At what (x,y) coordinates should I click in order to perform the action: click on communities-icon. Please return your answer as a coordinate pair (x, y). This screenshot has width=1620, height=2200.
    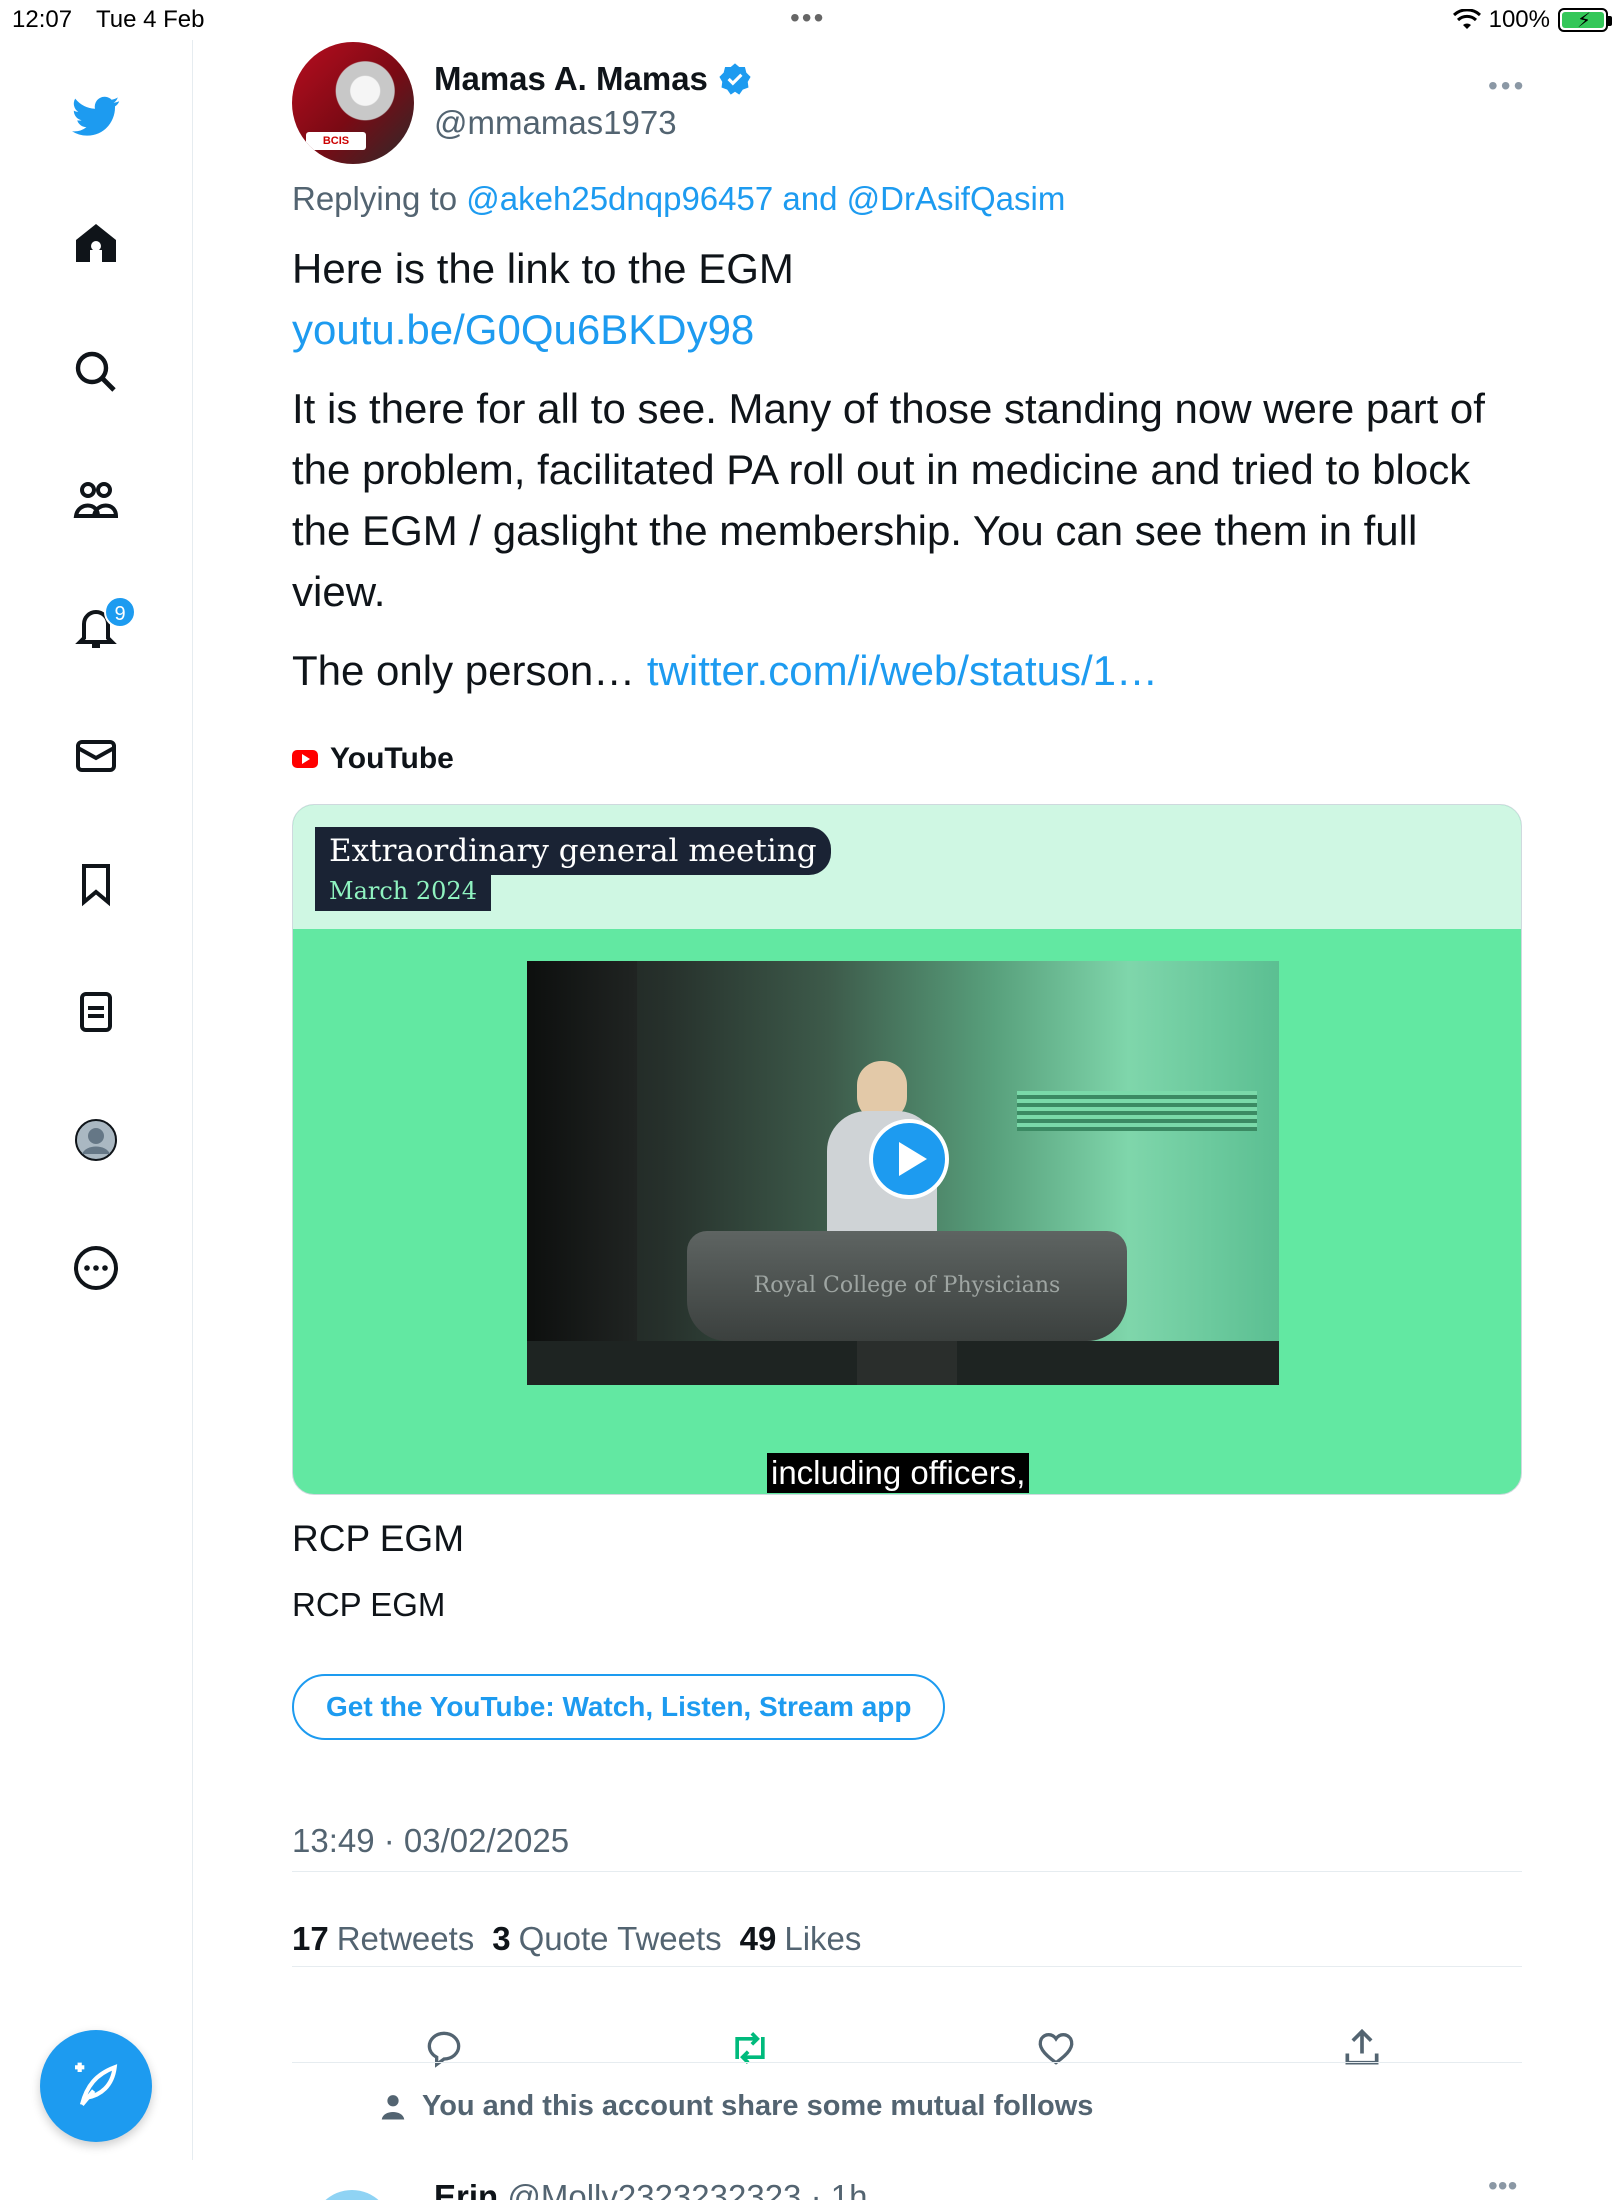
    Looking at the image, I should click on (96, 500).